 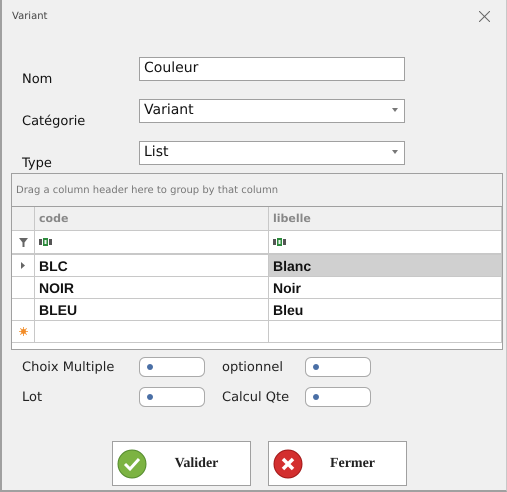 I want to click on grid-row: NOIR Noir, so click(x=257, y=288).